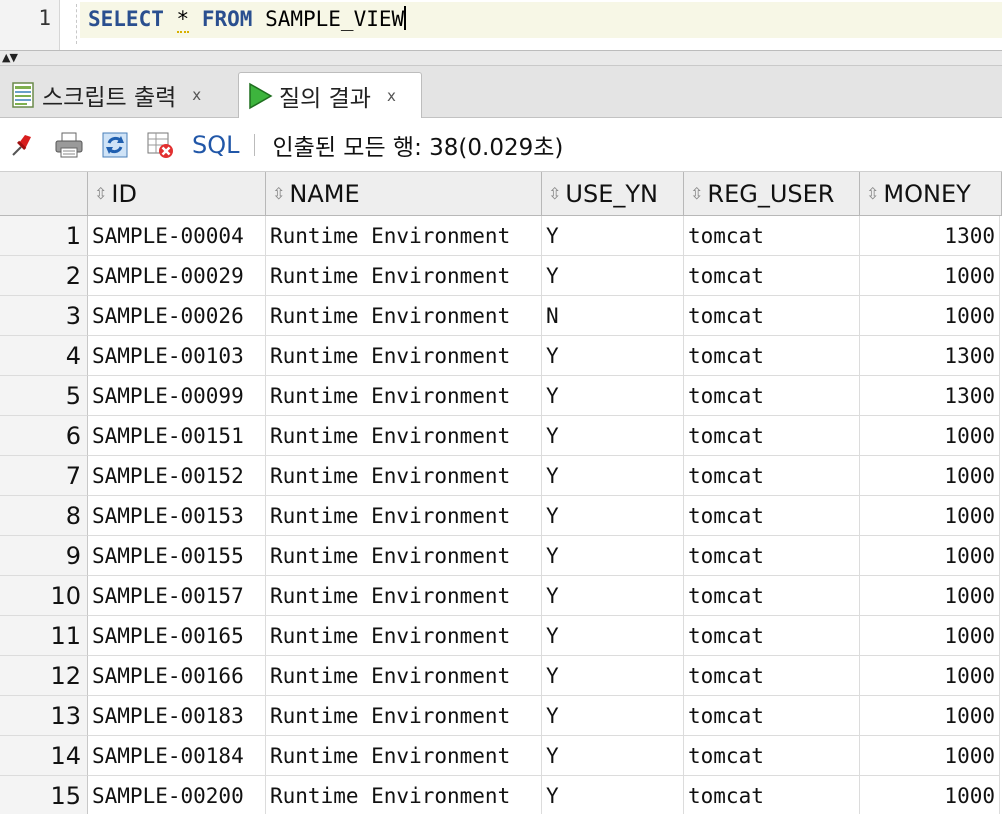  What do you see at coordinates (177, 516) in the screenshot?
I see `table-cell-id: SAMPLE-00153` at bounding box center [177, 516].